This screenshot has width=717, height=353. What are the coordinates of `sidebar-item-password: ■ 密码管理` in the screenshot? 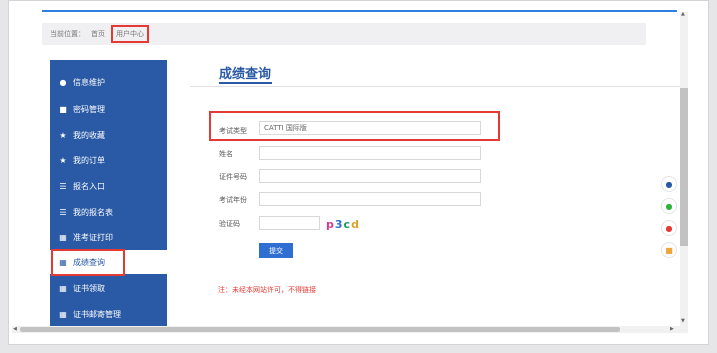 It's located at (108, 109).